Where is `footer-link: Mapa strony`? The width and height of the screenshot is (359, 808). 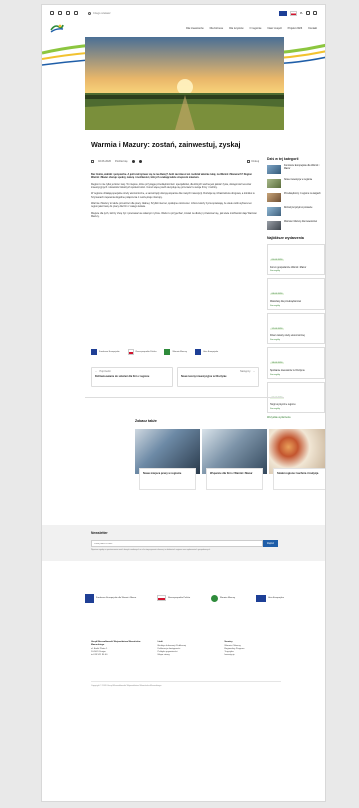
footer-link: Mapa strony is located at coordinates (186, 655).